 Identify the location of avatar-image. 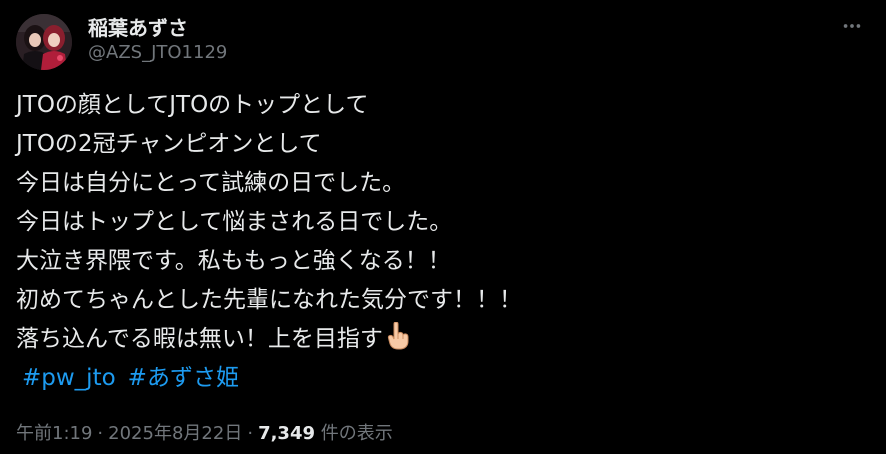
(44, 42).